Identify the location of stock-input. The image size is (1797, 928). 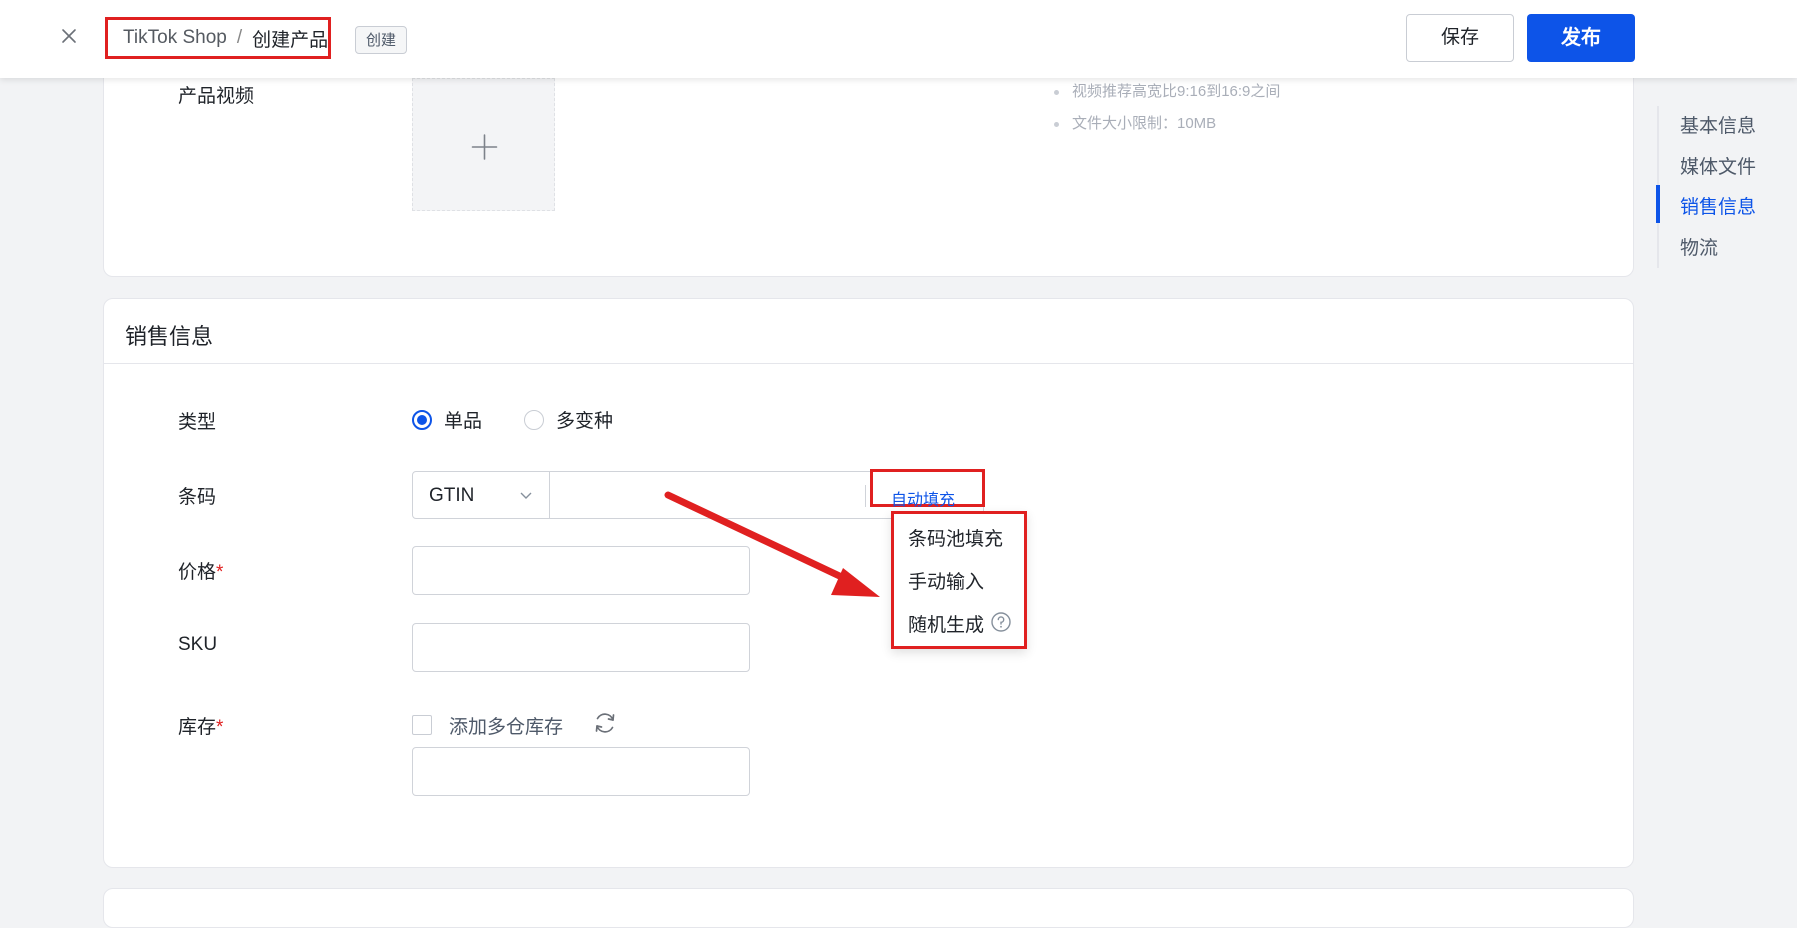
(581, 771).